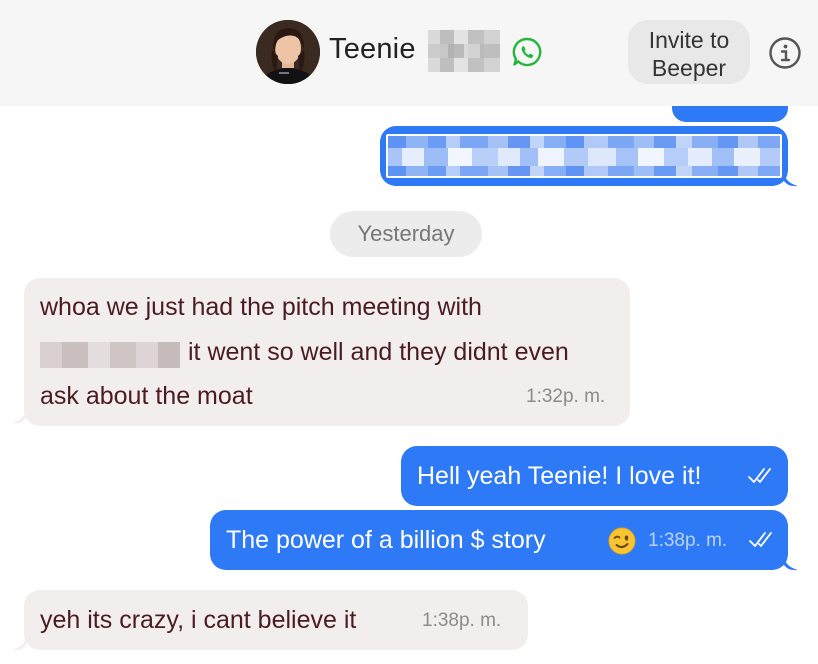 This screenshot has height=664, width=818. I want to click on day-separator: Yesterday, so click(406, 234).